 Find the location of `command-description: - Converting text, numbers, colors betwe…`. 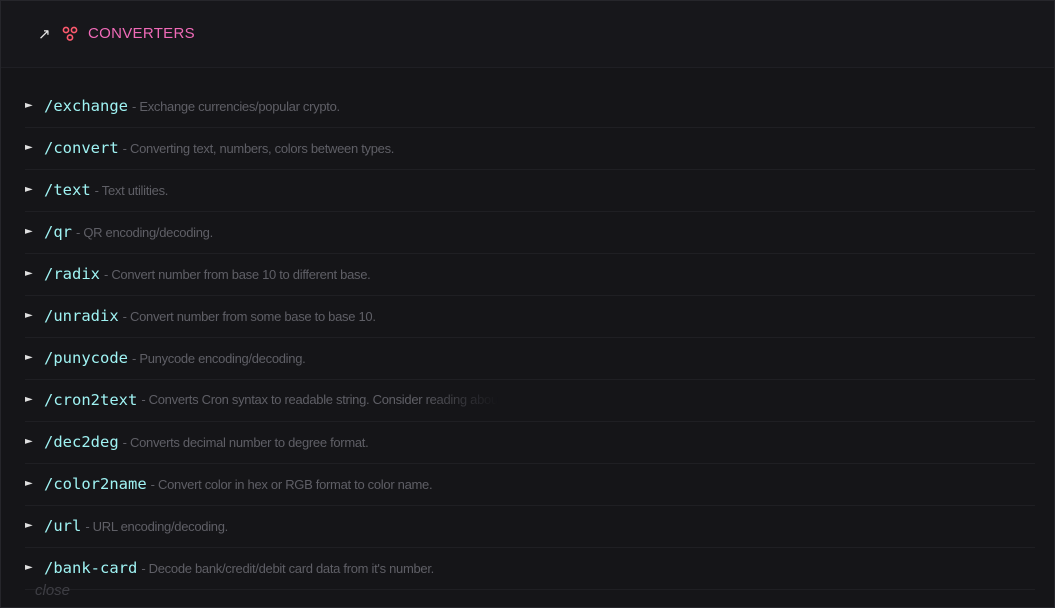

command-description: - Converting text, numbers, colors betwe… is located at coordinates (258, 148).